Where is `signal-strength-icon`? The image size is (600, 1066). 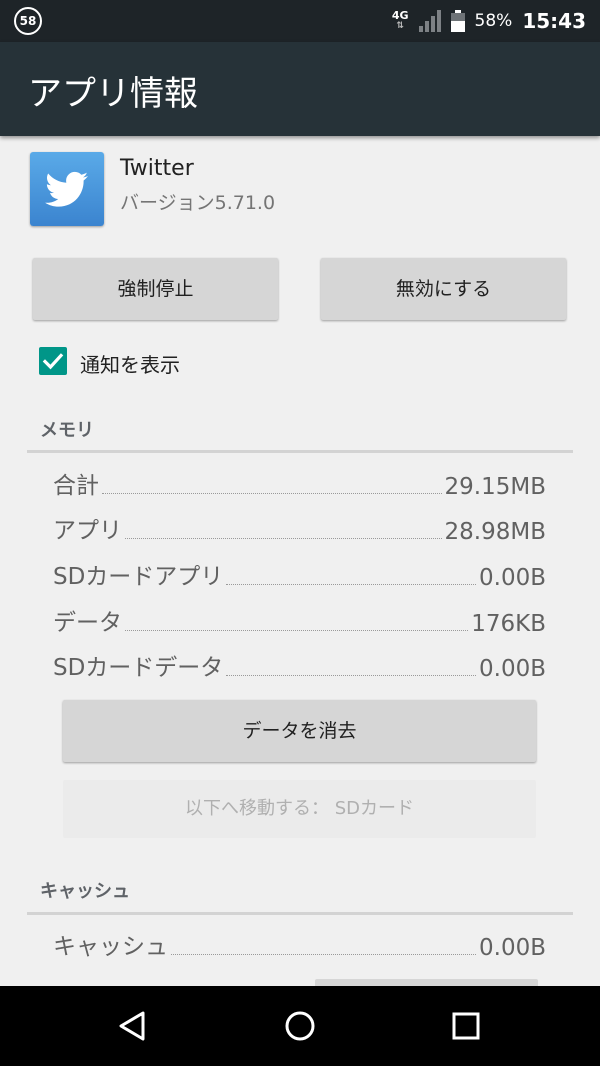
signal-strength-icon is located at coordinates (429, 21).